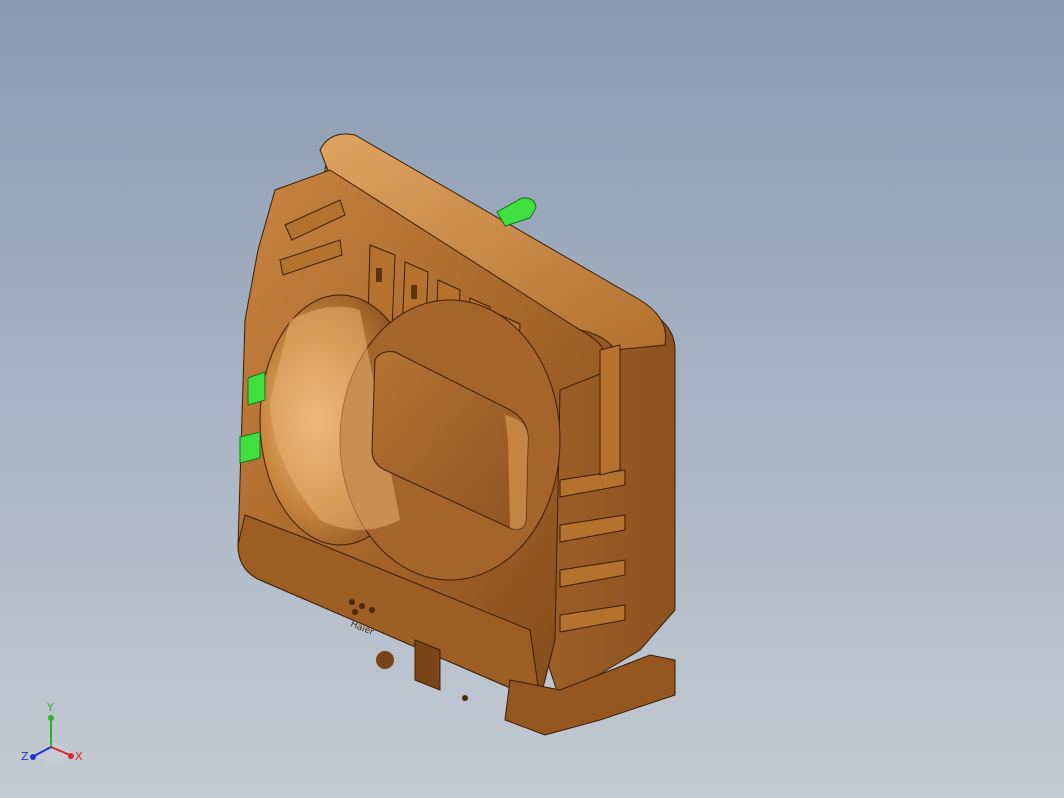 Image resolution: width=1064 pixels, height=798 pixels. I want to click on selected-face-tab, so click(516, 212).